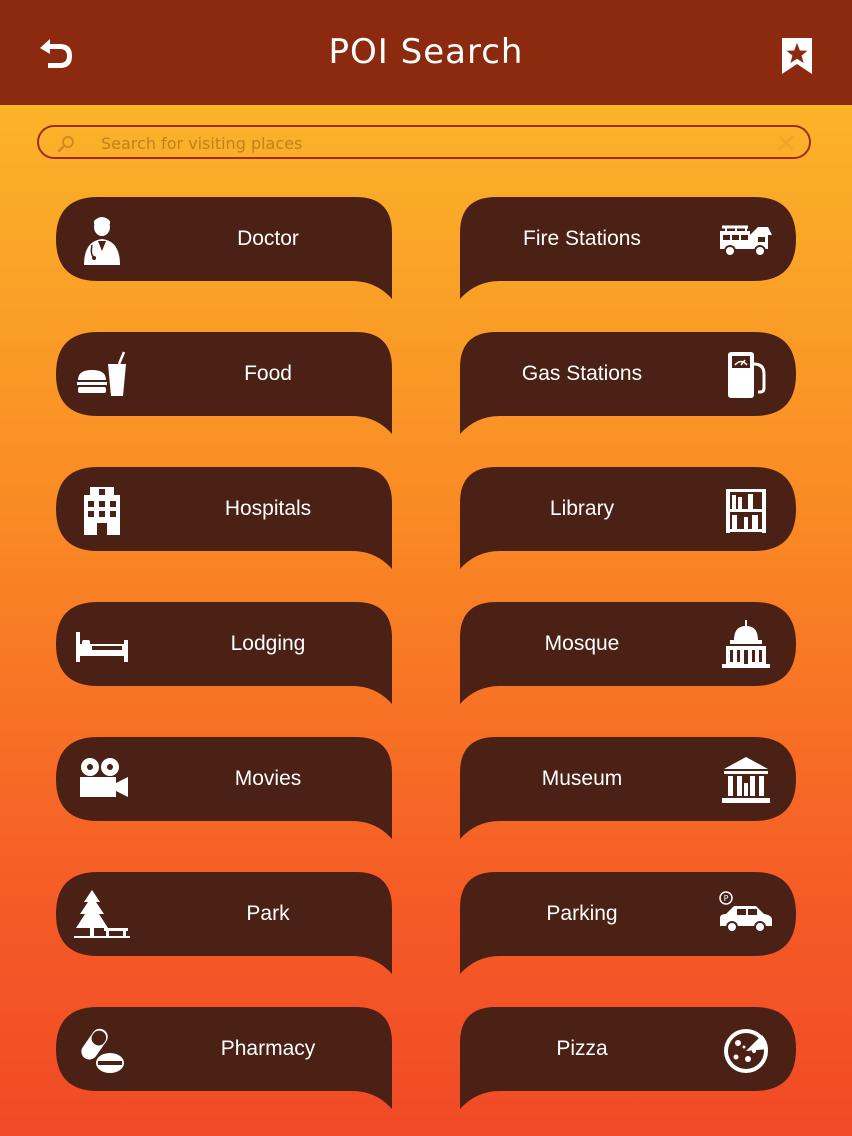 This screenshot has width=852, height=1136. I want to click on parking-car-icon: P, so click(746, 915).